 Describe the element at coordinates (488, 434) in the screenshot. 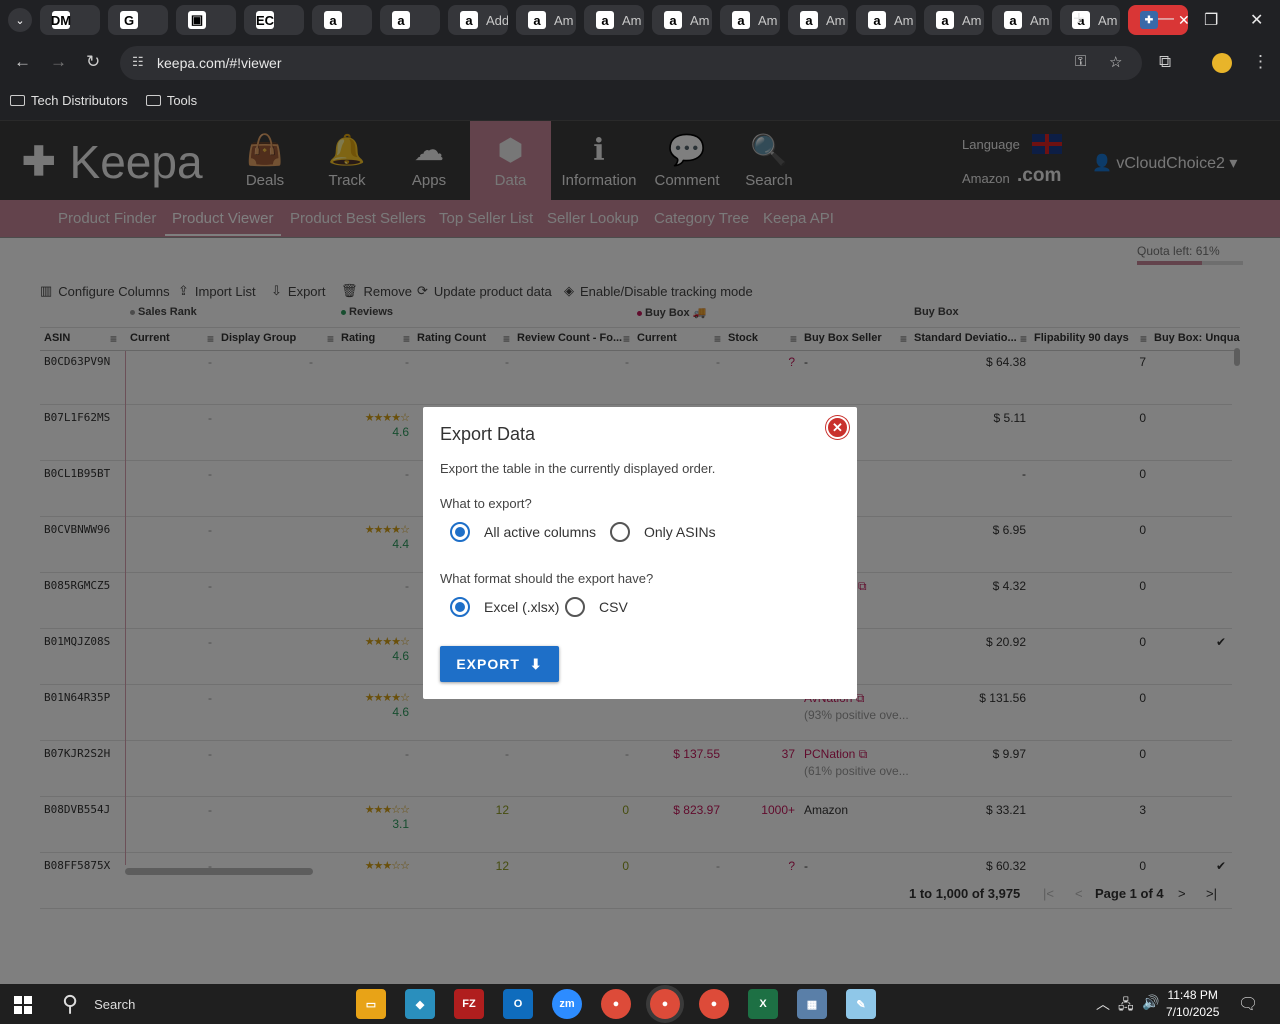

I see `dialog-title: Export Data` at that location.